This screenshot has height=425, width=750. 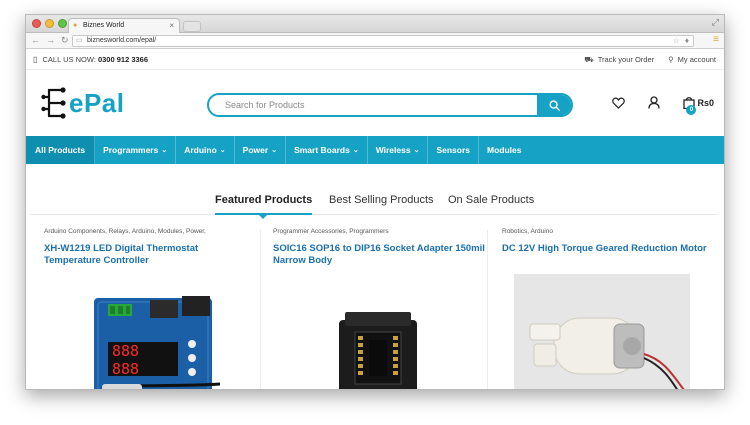 I want to click on nav-label: Modules, so click(x=504, y=150).